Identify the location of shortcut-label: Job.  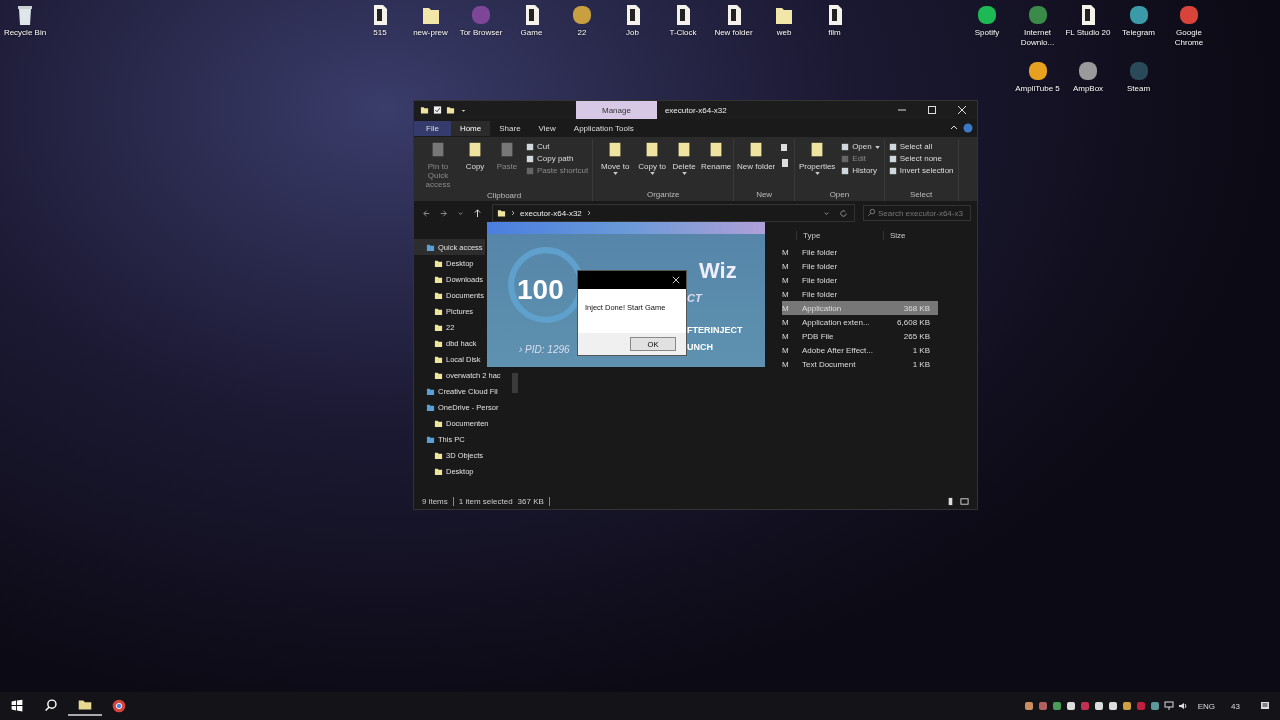
(632, 33).